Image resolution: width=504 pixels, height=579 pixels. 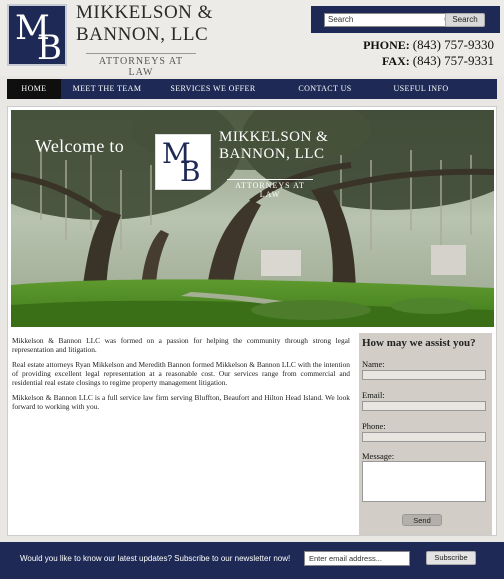 What do you see at coordinates (190, 171) in the screenshot?
I see `hero-logo-letter-b: B` at bounding box center [190, 171].